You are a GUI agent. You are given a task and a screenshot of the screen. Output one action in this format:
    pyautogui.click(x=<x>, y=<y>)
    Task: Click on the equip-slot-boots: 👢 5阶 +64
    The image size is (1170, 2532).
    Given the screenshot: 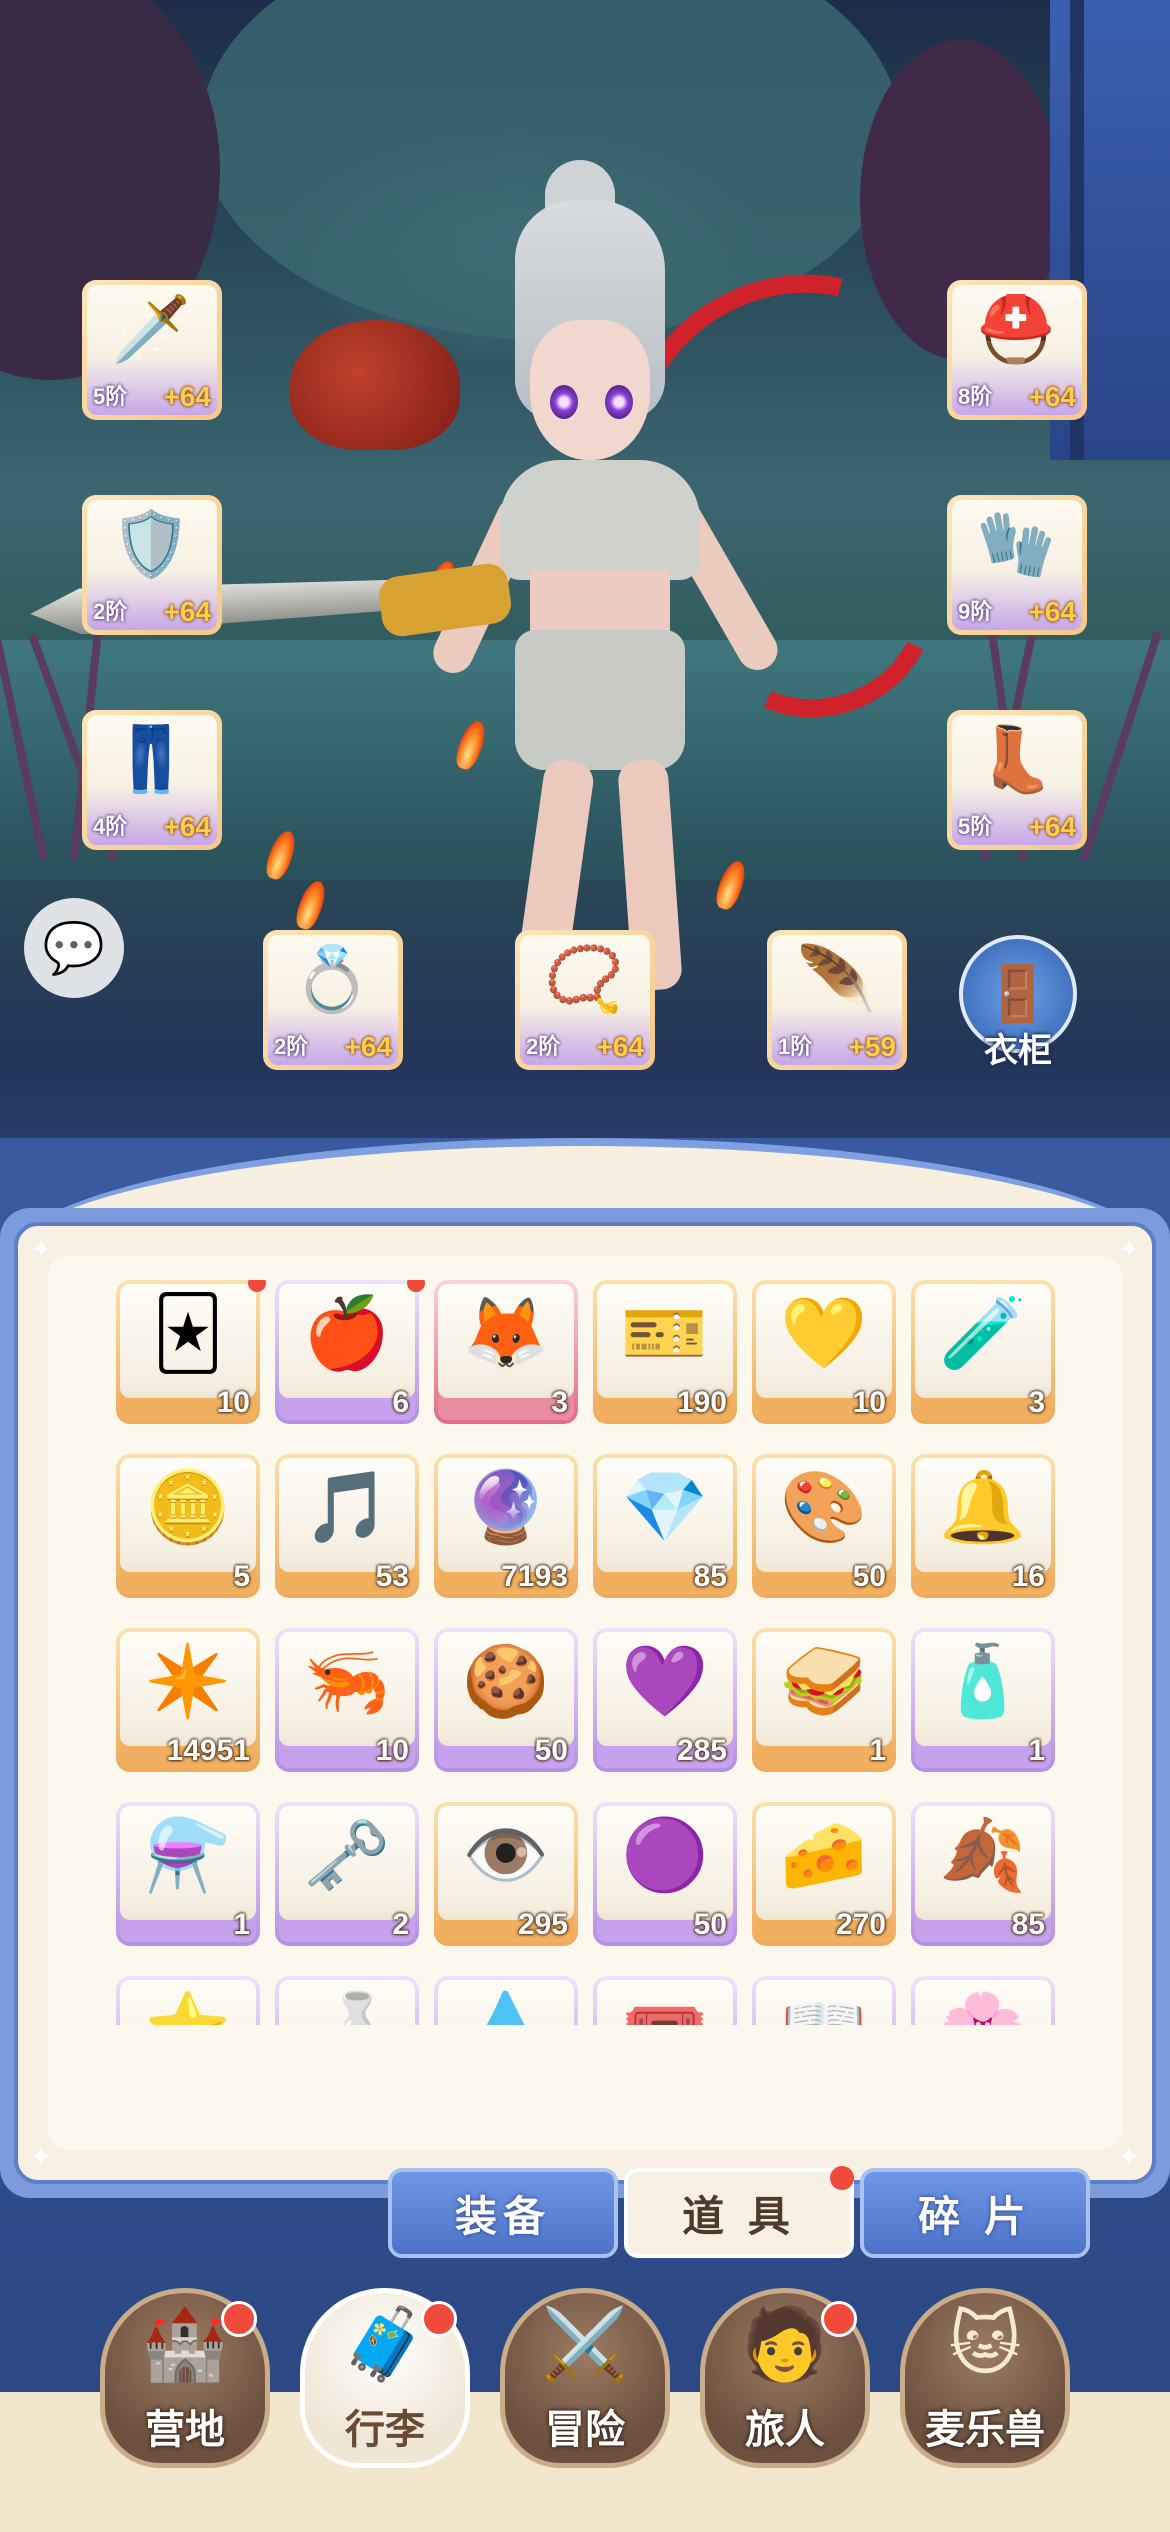 What is the action you would take?
    pyautogui.click(x=1017, y=780)
    